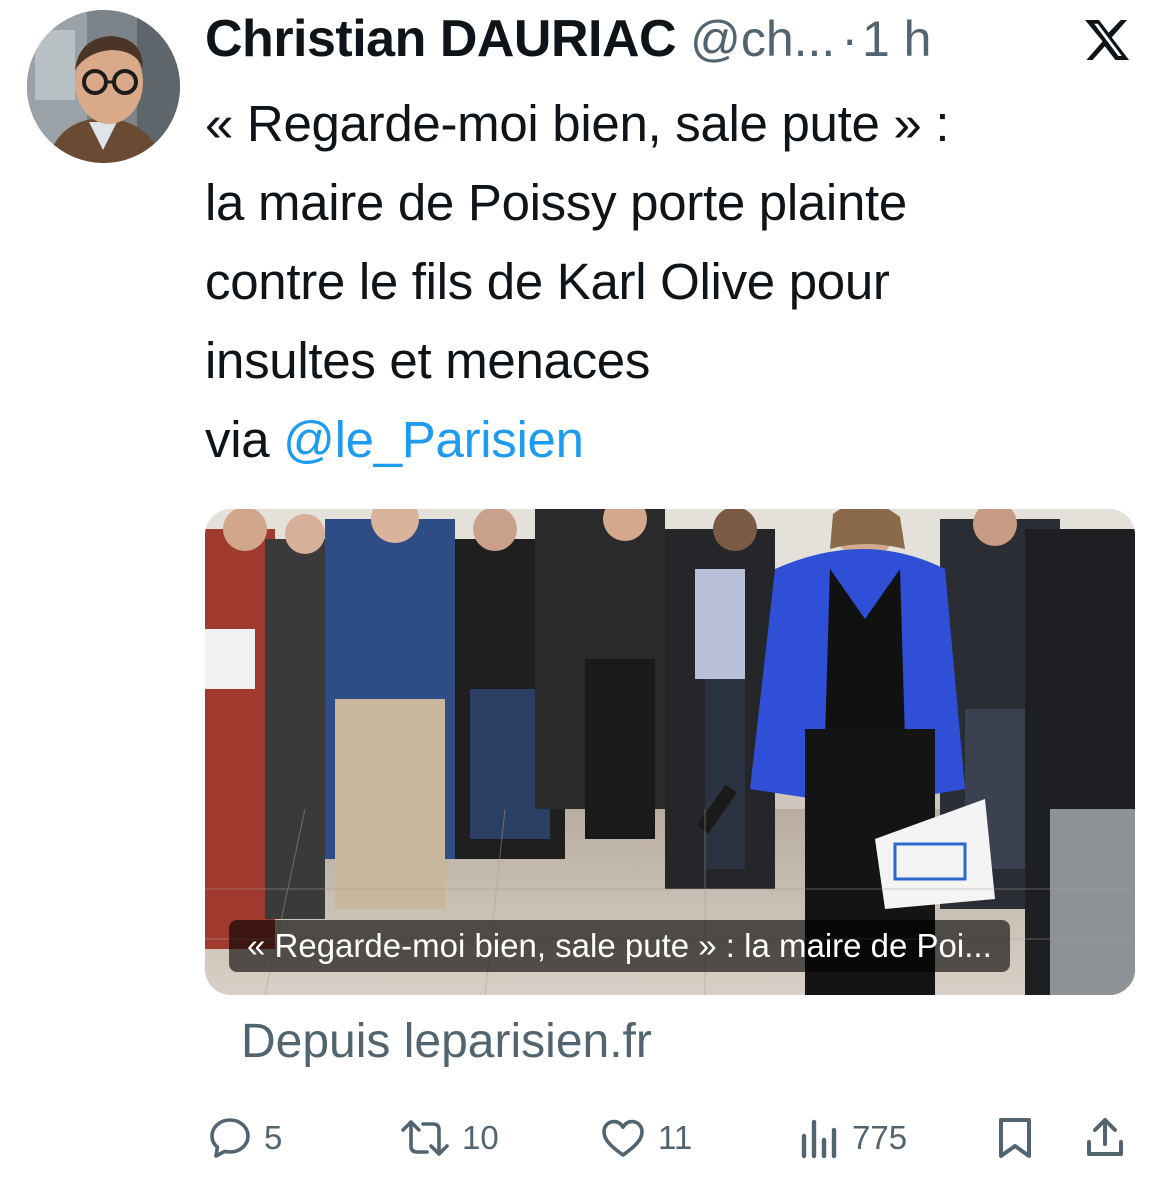  I want to click on reply-icon, so click(230, 1138).